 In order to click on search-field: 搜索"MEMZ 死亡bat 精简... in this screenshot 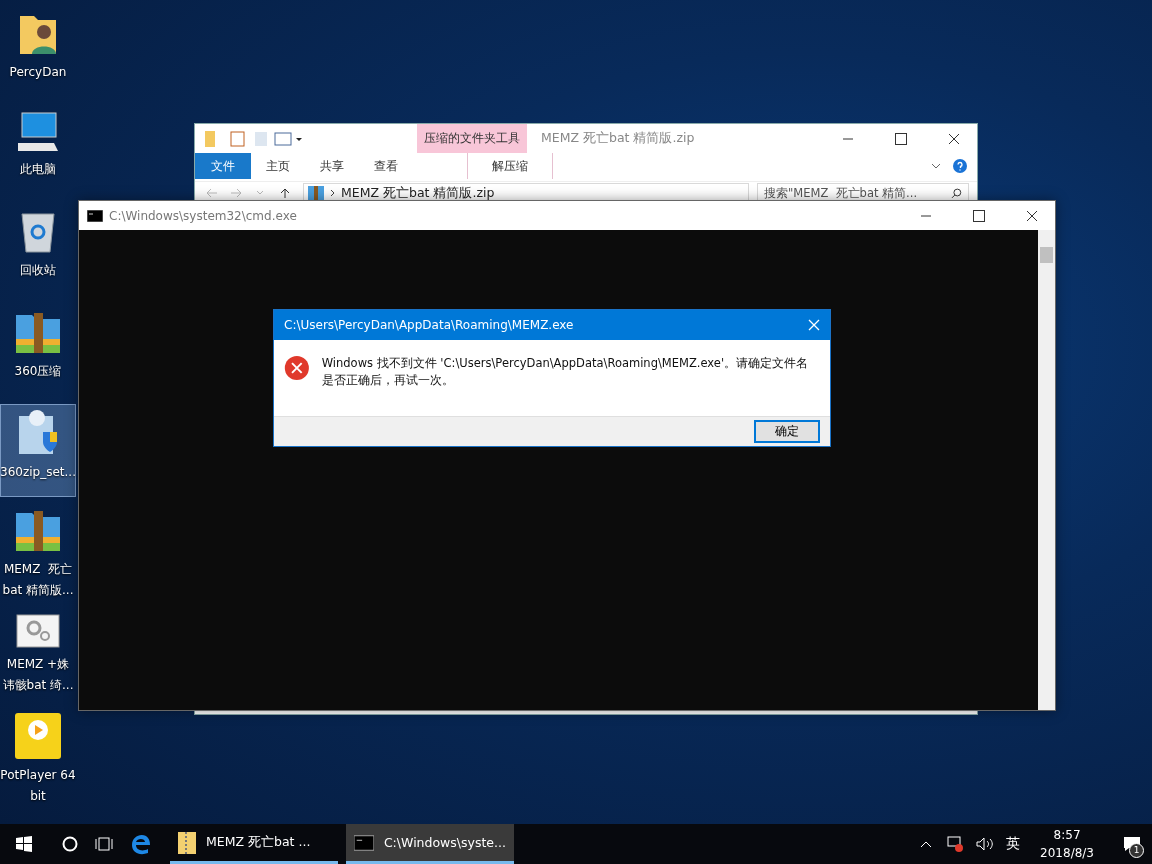, I will do `click(863, 193)`.